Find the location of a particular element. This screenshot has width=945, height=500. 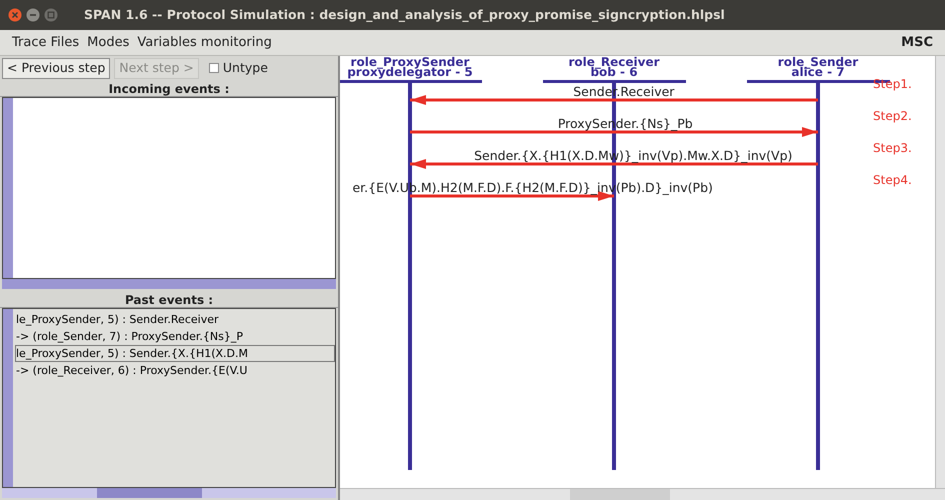

close-icon is located at coordinates (15, 15).